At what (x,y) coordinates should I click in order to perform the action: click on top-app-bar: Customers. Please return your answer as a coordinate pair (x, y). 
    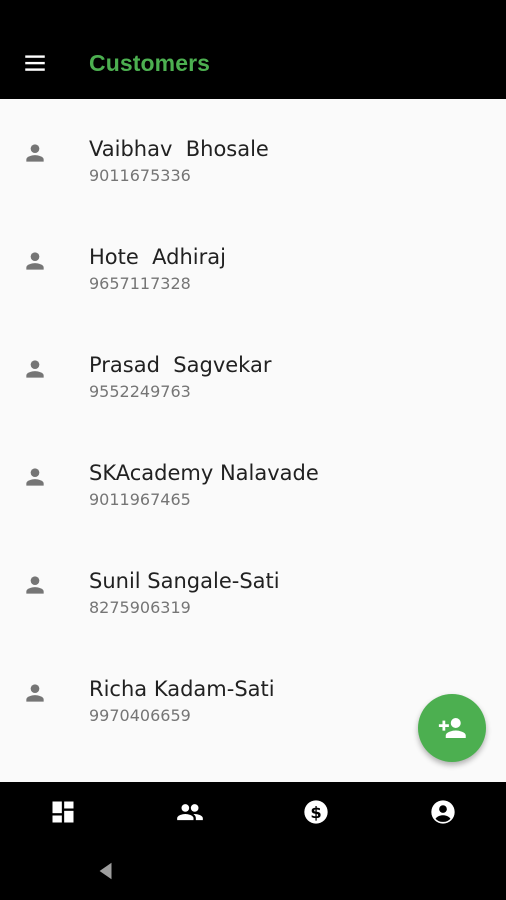
    Looking at the image, I should click on (253, 49).